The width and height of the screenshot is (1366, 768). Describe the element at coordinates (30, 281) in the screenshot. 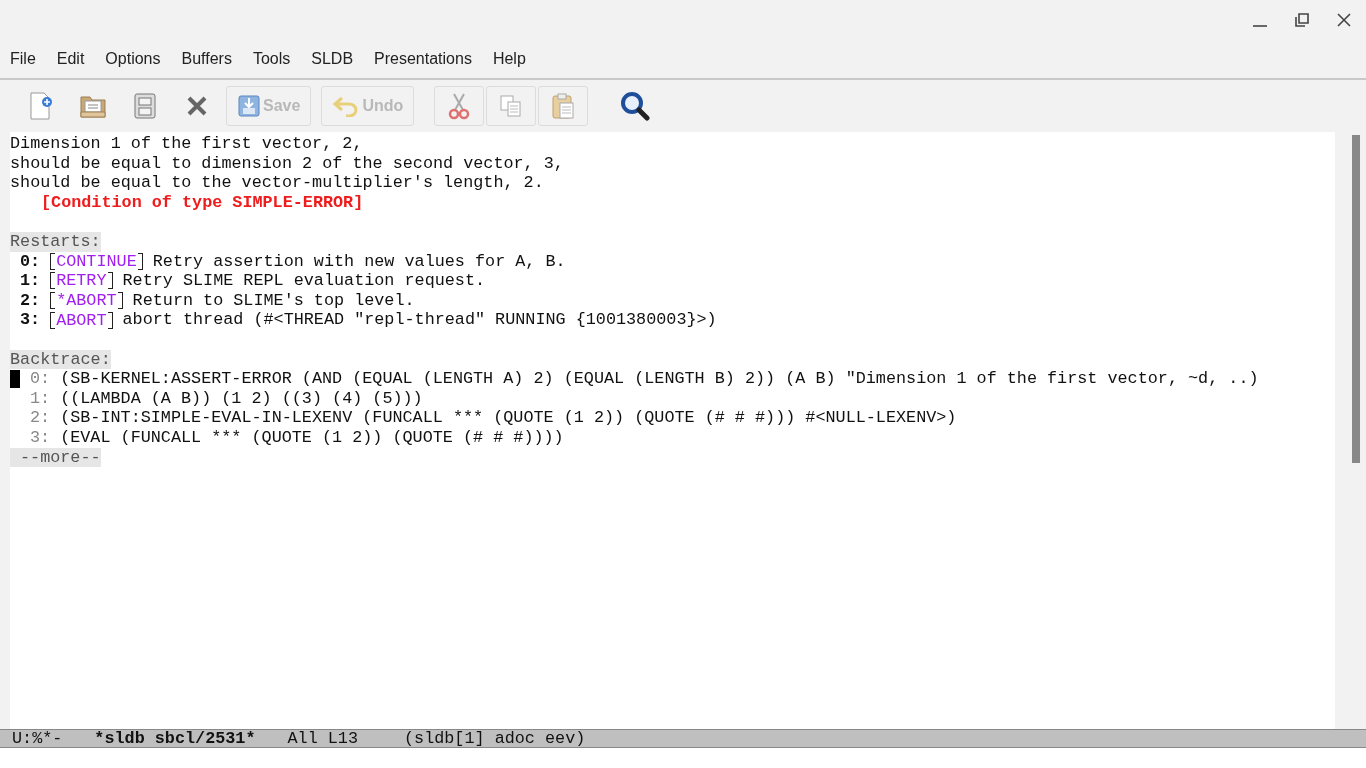

I see `restart-number: 1:` at that location.